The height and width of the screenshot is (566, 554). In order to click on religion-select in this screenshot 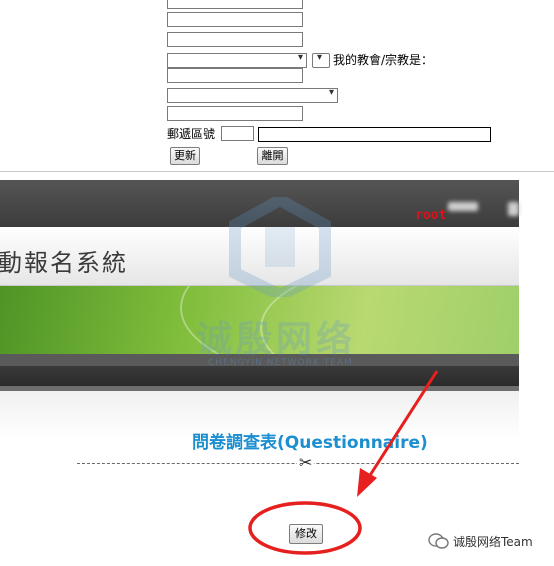, I will do `click(237, 60)`.